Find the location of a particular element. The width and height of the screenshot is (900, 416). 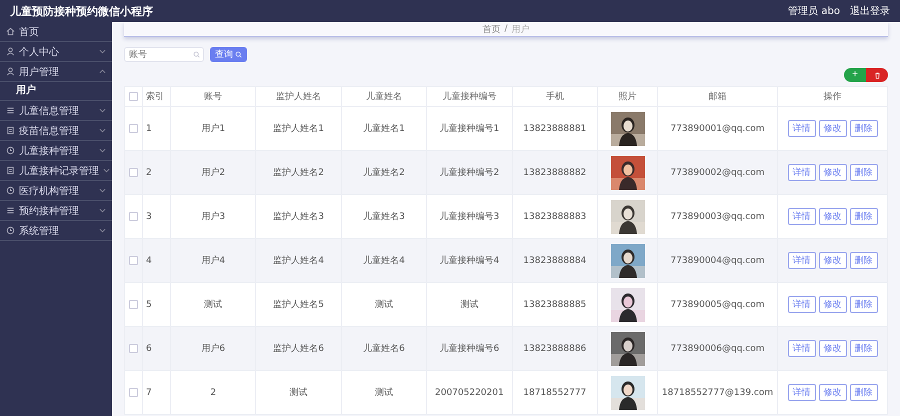

search-button: 查询 is located at coordinates (228, 54).